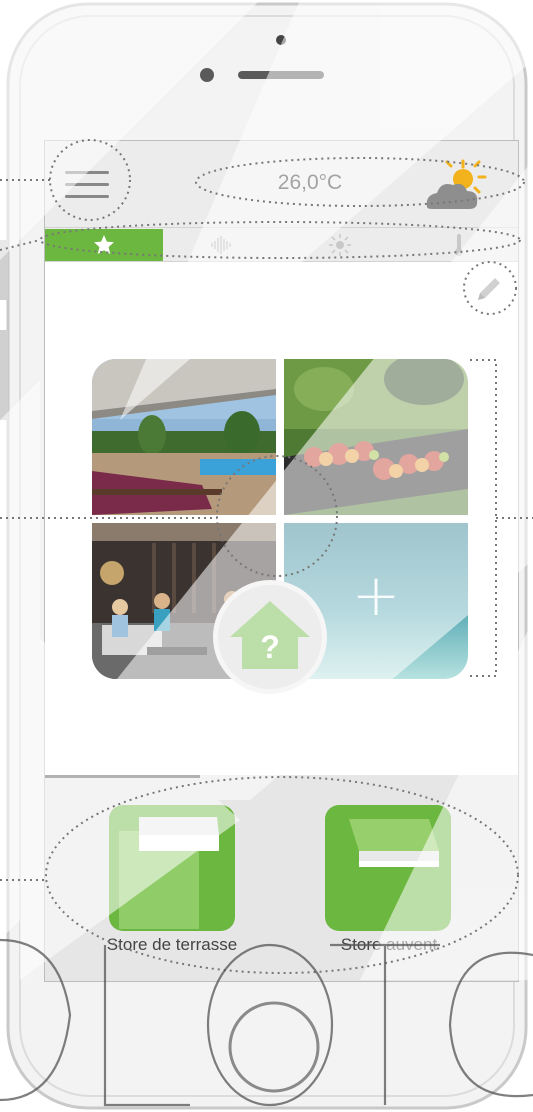 Image resolution: width=533 pixels, height=1112 pixels. I want to click on edit-button, so click(489, 289).